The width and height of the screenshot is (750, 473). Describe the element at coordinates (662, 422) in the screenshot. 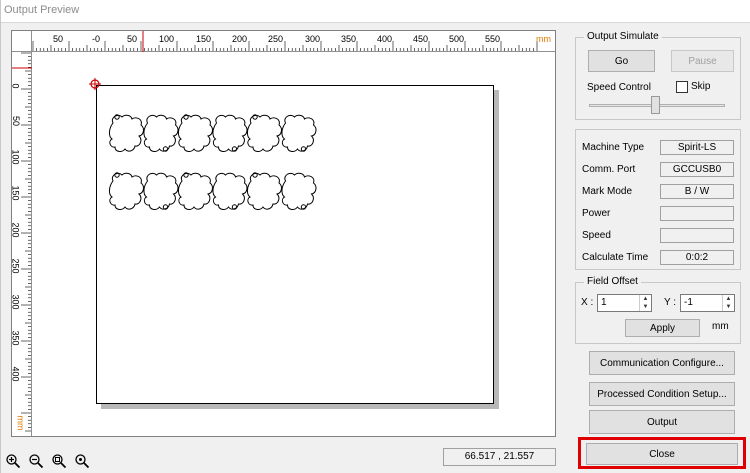

I see `output-button: Output` at that location.